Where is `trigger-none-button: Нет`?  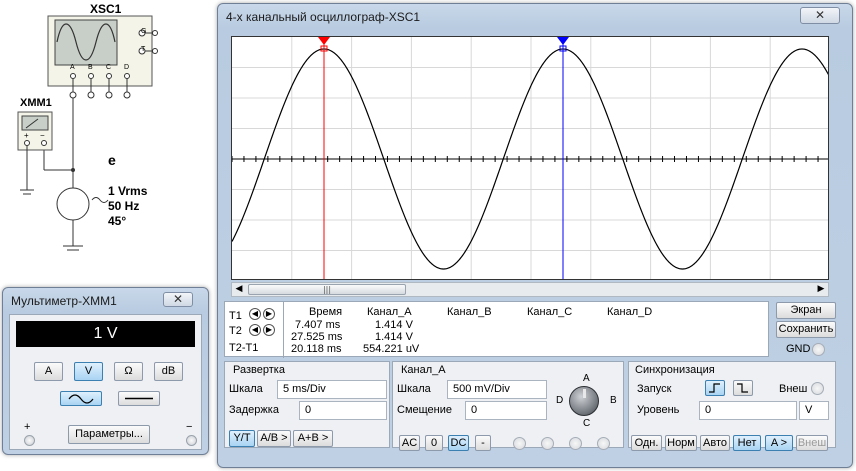
trigger-none-button: Нет is located at coordinates (747, 443).